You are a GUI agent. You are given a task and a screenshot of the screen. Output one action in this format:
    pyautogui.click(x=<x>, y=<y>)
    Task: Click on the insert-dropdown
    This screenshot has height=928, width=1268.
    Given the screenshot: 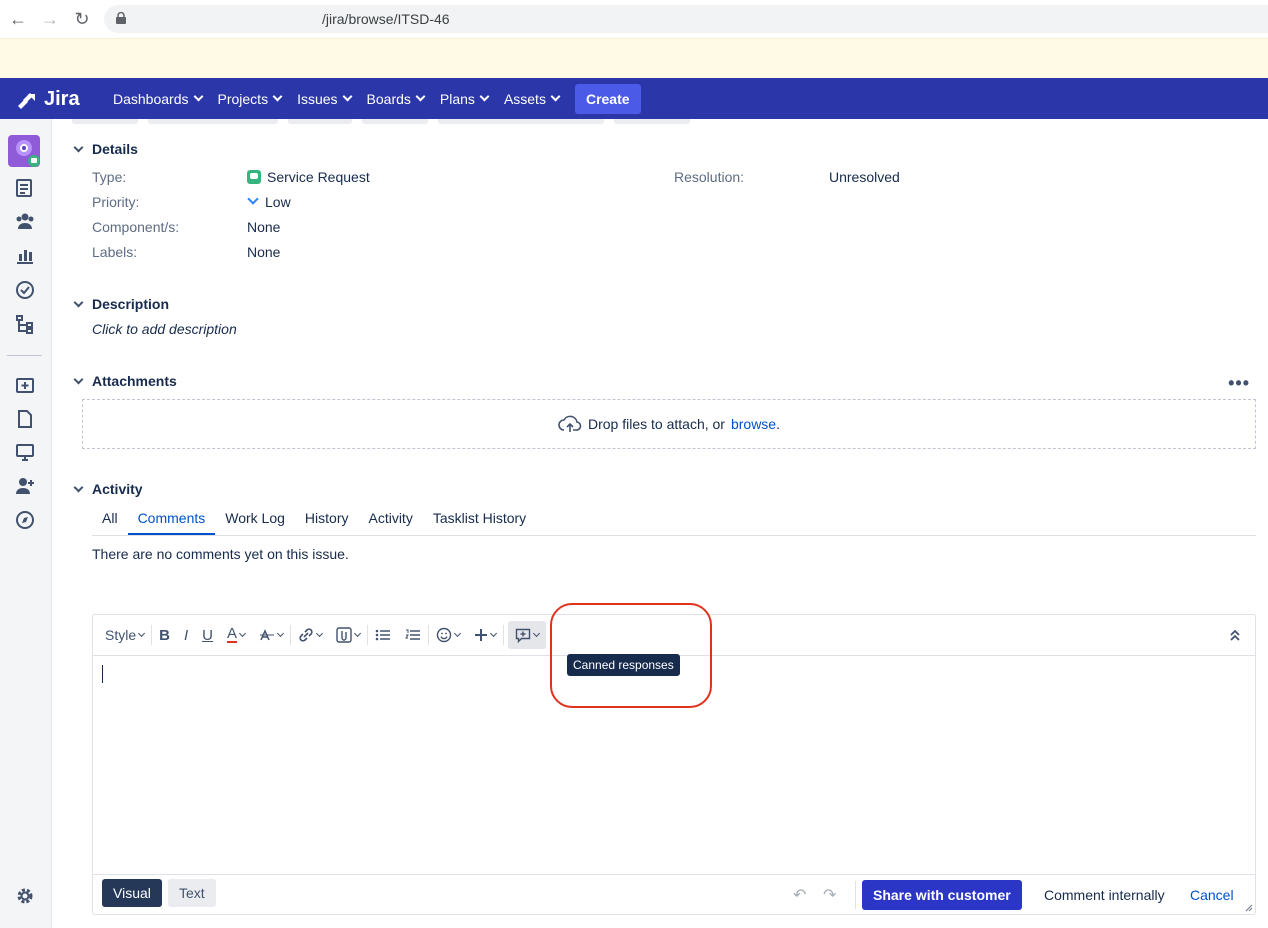 What is the action you would take?
    pyautogui.click(x=485, y=635)
    